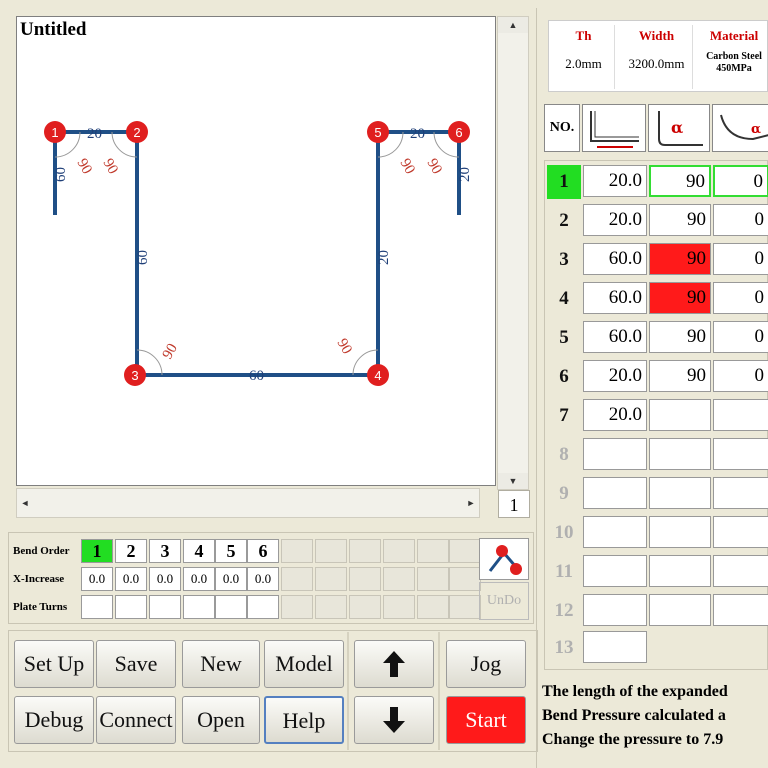 The width and height of the screenshot is (768, 768). Describe the element at coordinates (657, 57) in the screenshot. I see `width-param: Width 3200.0mm` at that location.